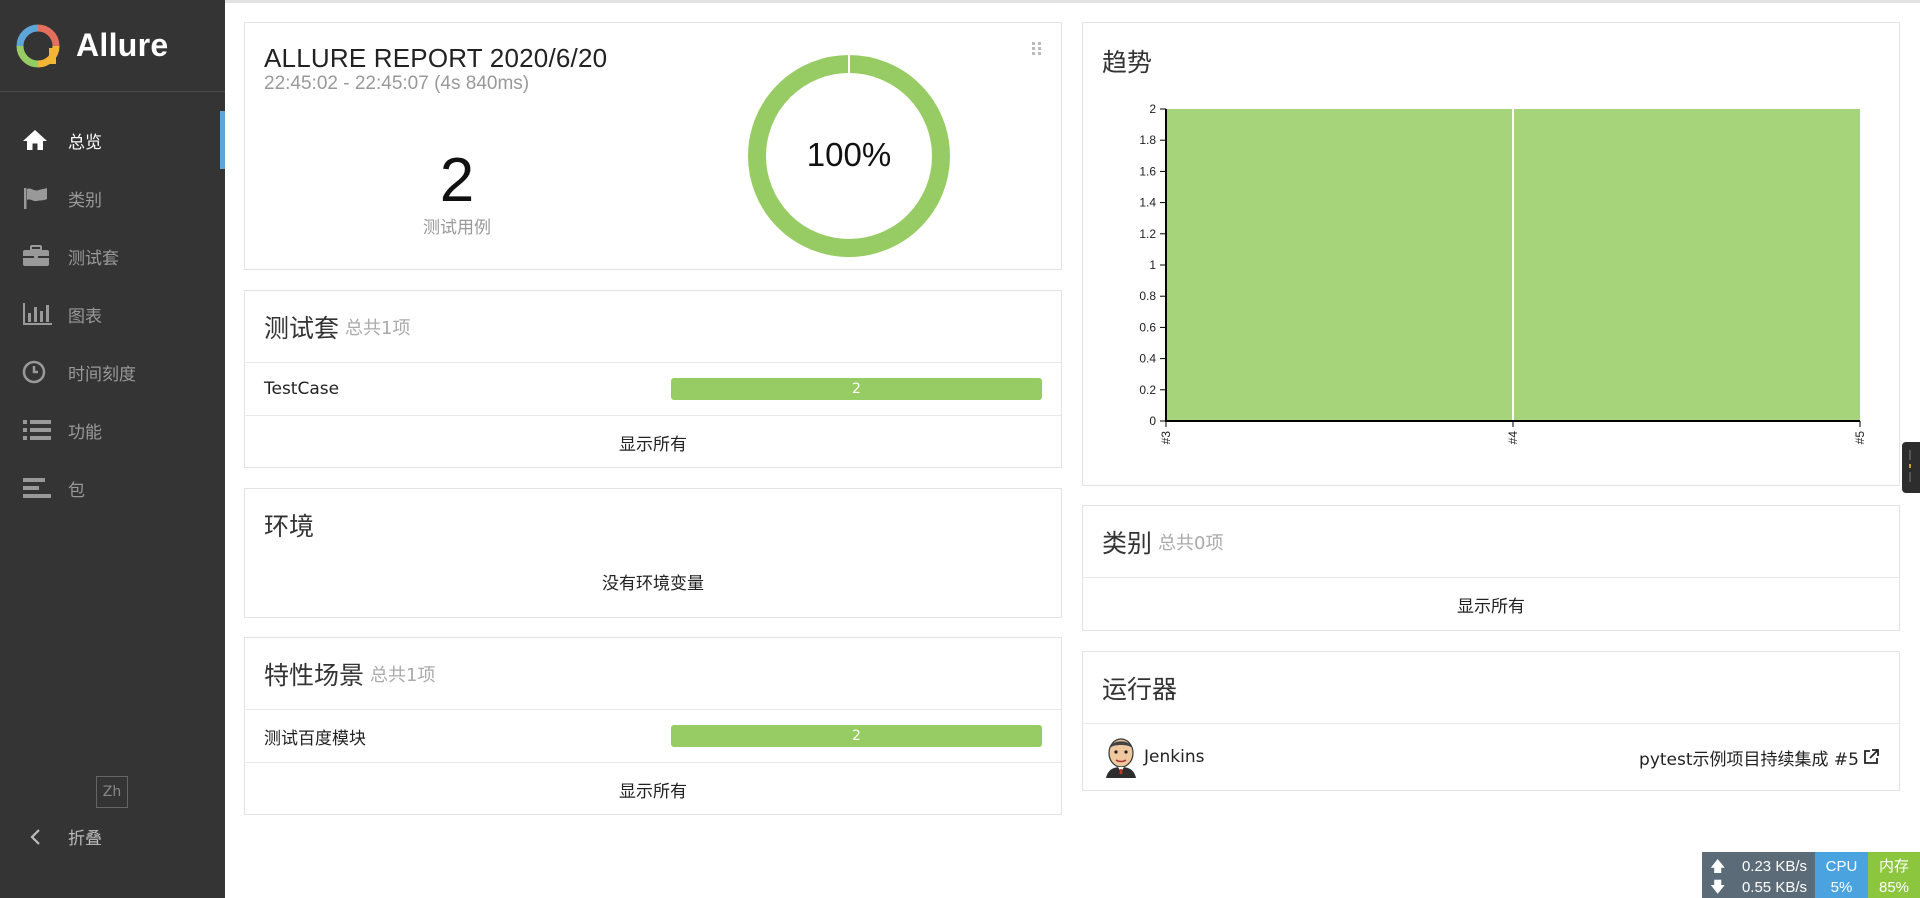 Image resolution: width=1920 pixels, height=898 pixels. What do you see at coordinates (653, 525) in the screenshot?
I see `environment-header: 环境` at bounding box center [653, 525].